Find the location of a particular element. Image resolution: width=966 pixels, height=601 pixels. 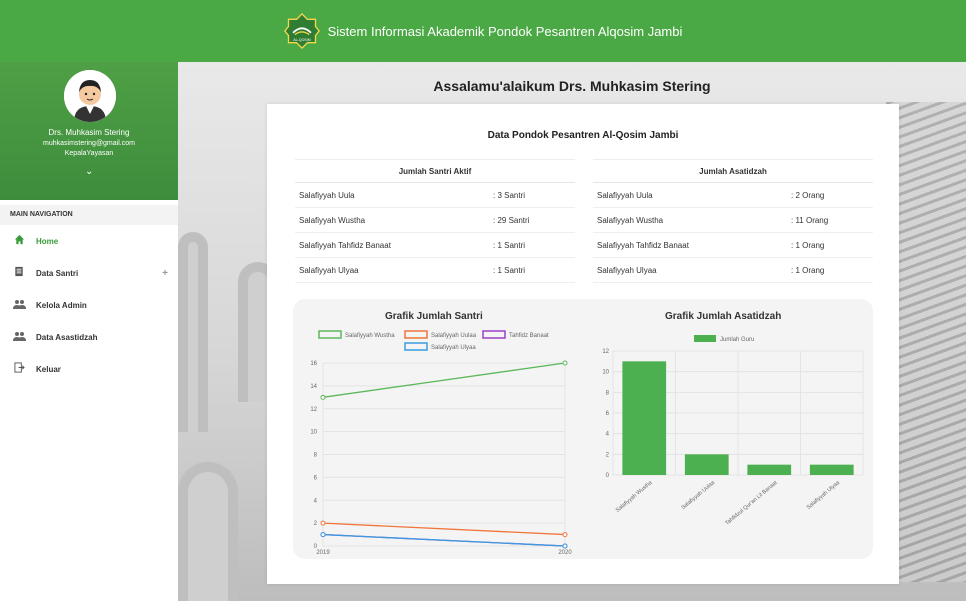

x-tick-label: Salafiyyah Uulaa is located at coordinates (699, 495).